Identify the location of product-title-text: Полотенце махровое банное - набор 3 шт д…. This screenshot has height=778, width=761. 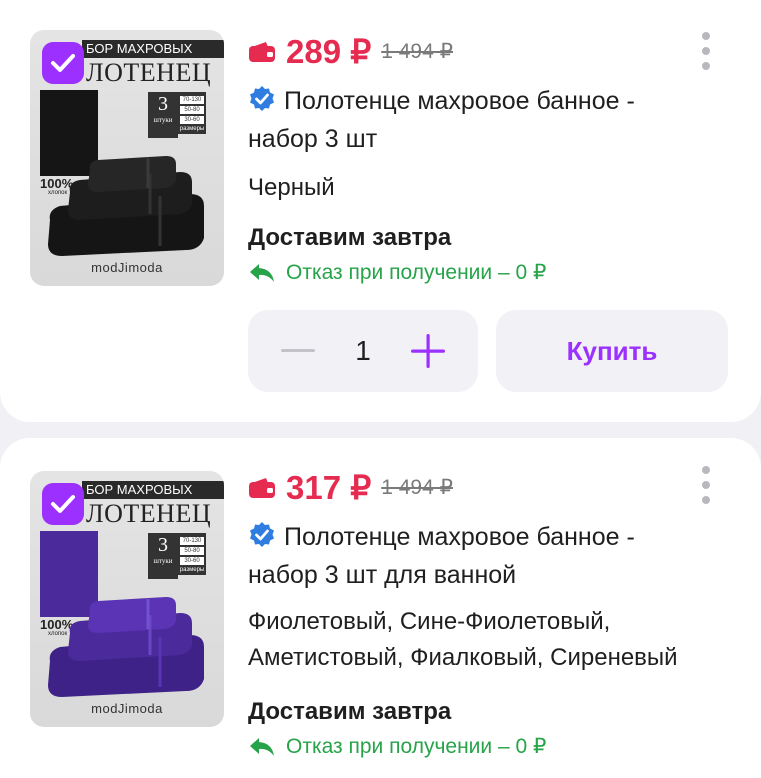
(441, 556).